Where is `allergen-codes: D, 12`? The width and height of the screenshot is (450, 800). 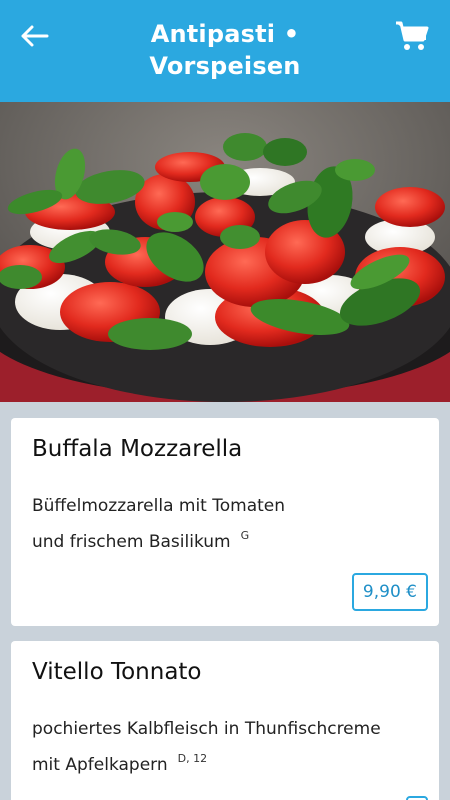
allergen-codes: D, 12 is located at coordinates (192, 758).